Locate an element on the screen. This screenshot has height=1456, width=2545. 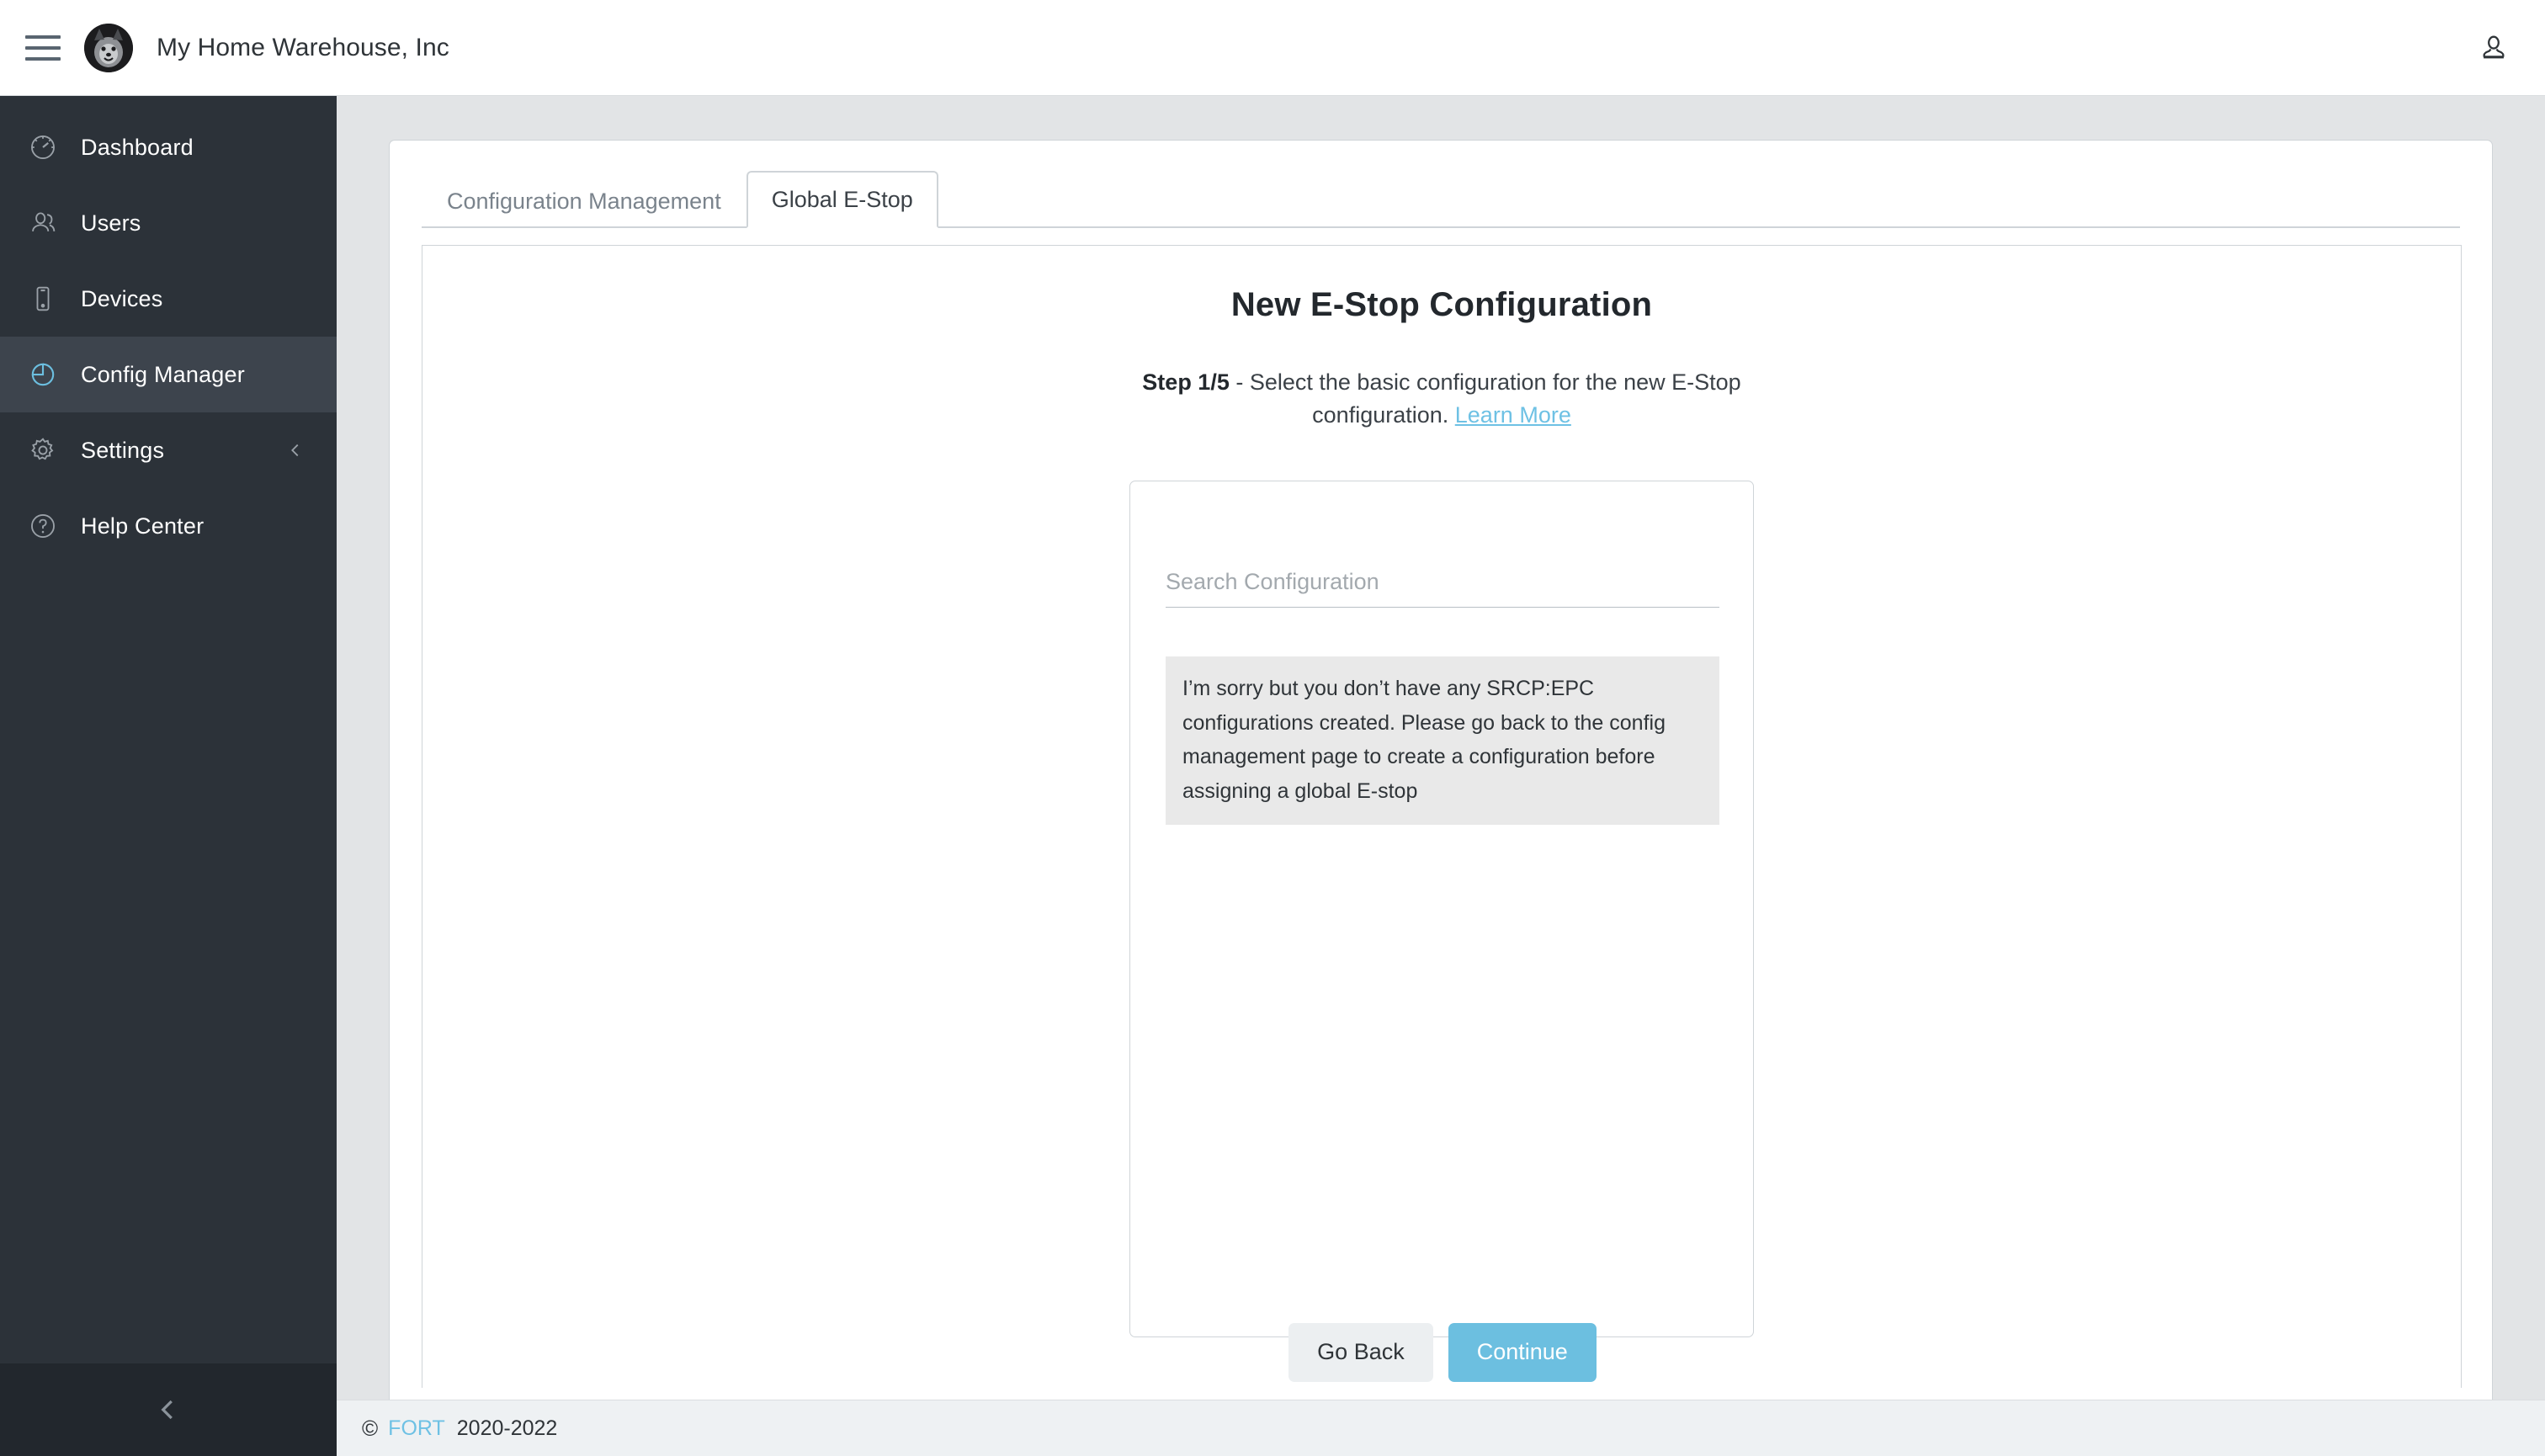
sidebar-item-label: Dashboard is located at coordinates (138, 147).